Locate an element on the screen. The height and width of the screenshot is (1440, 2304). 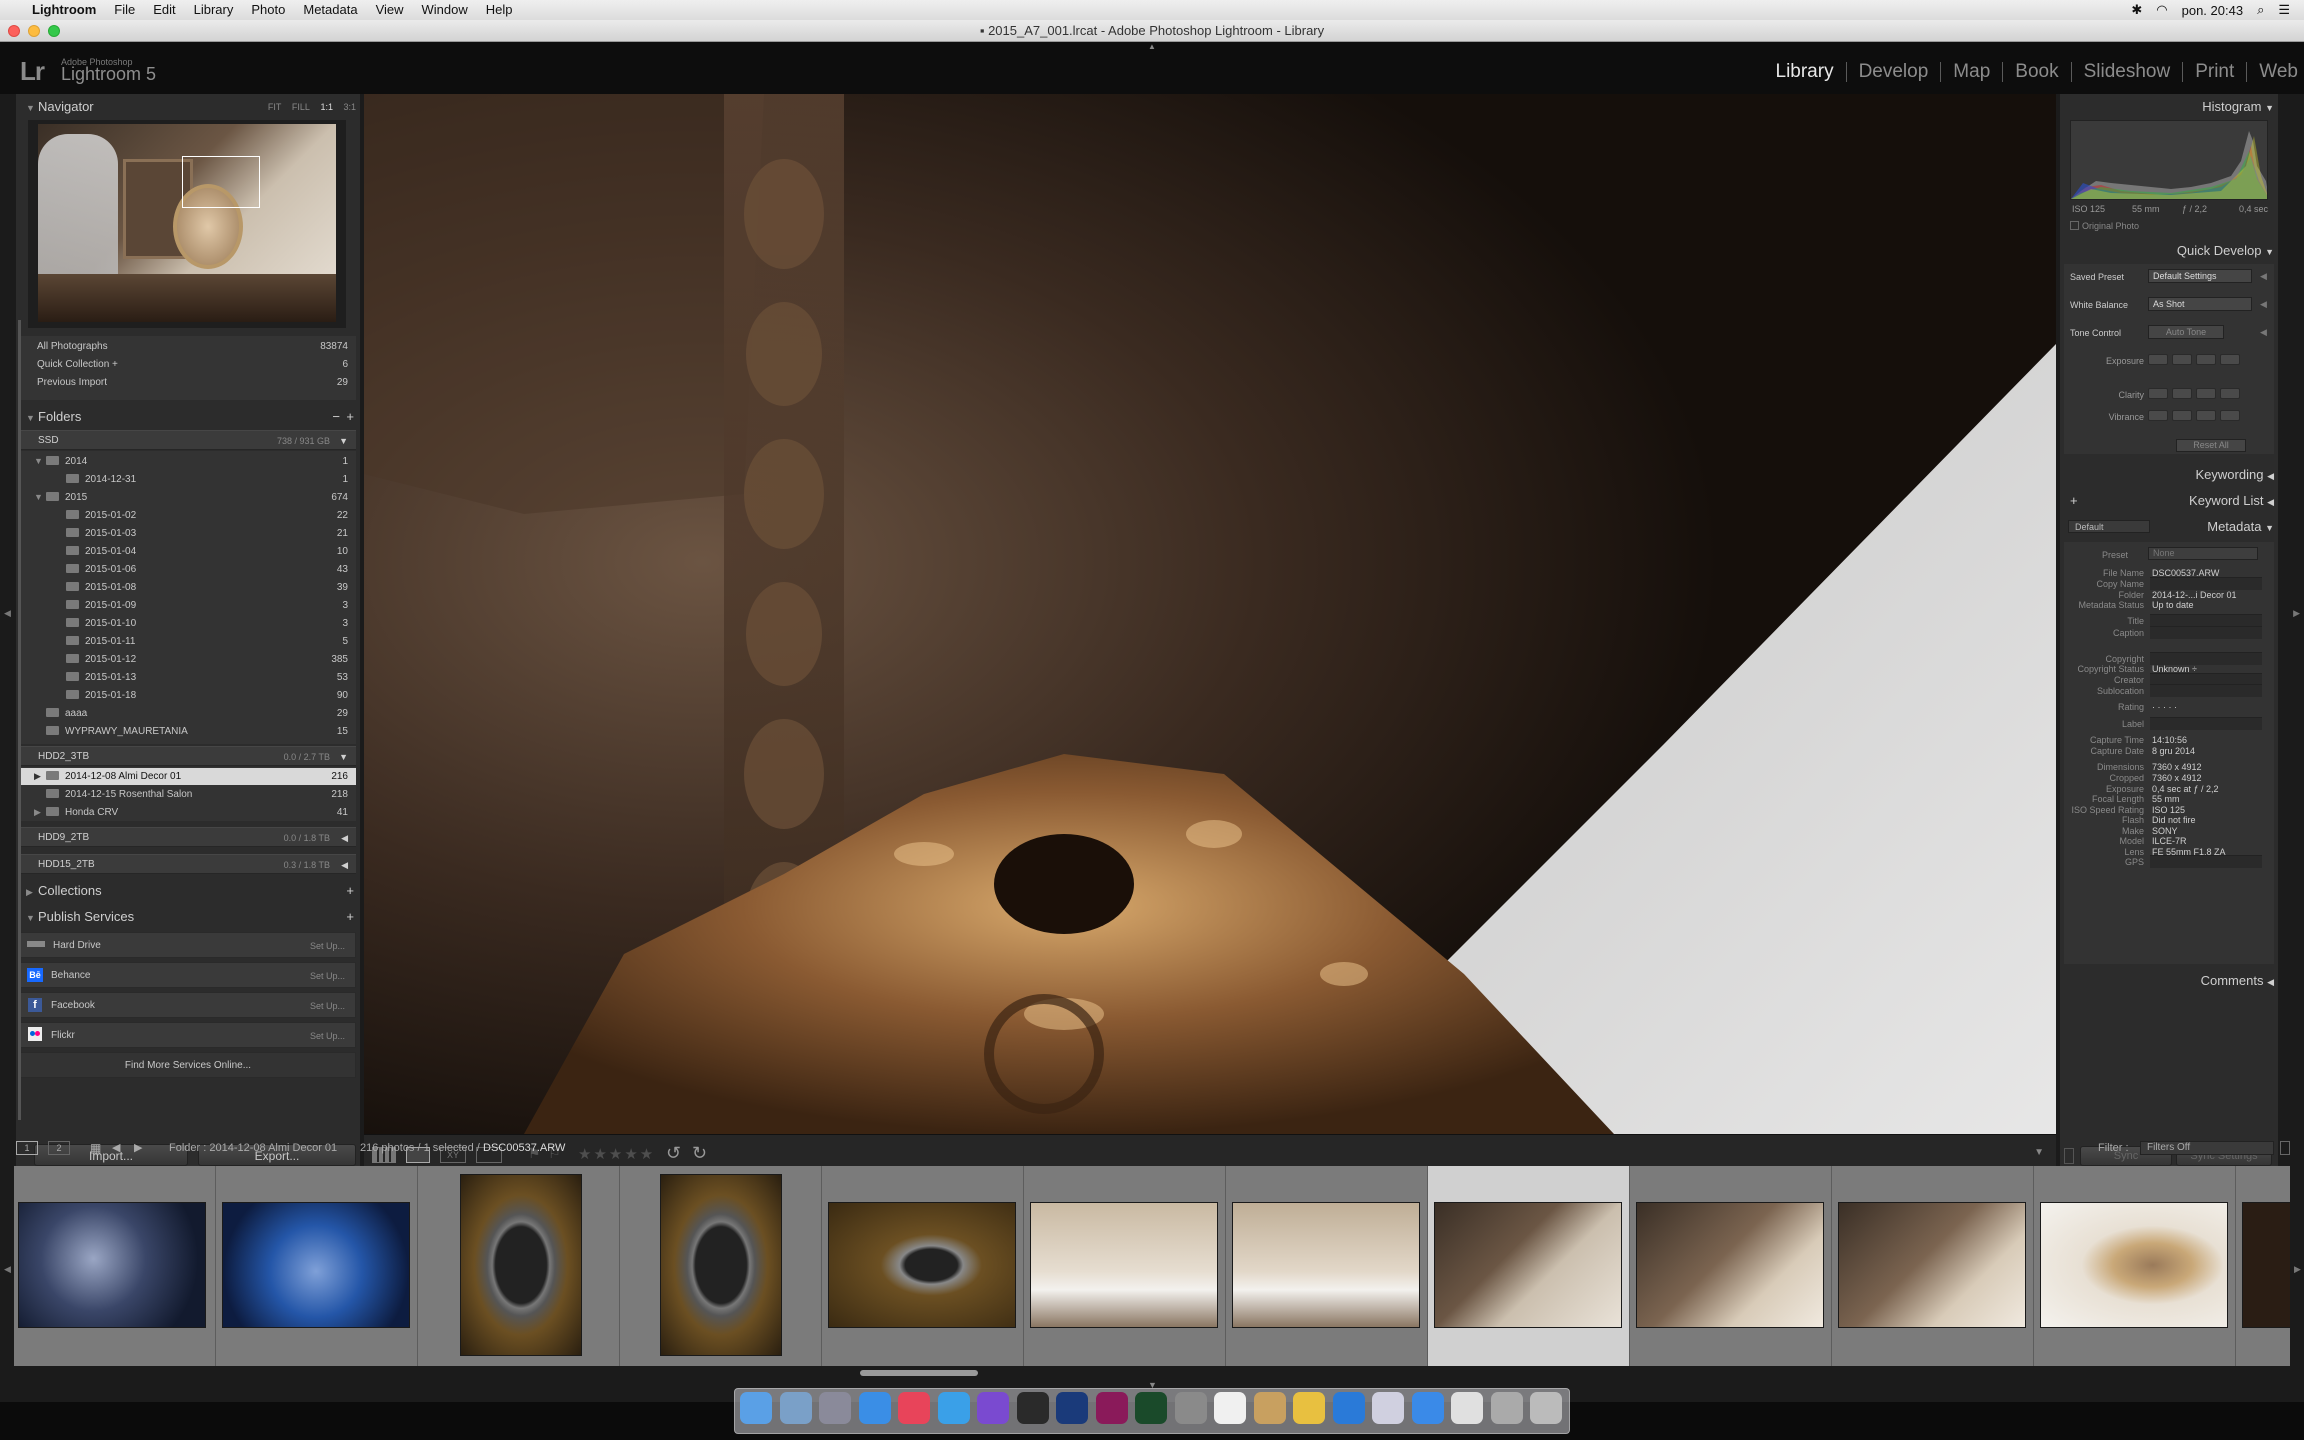
white-balance-select: As Shot is located at coordinates (2200, 304).